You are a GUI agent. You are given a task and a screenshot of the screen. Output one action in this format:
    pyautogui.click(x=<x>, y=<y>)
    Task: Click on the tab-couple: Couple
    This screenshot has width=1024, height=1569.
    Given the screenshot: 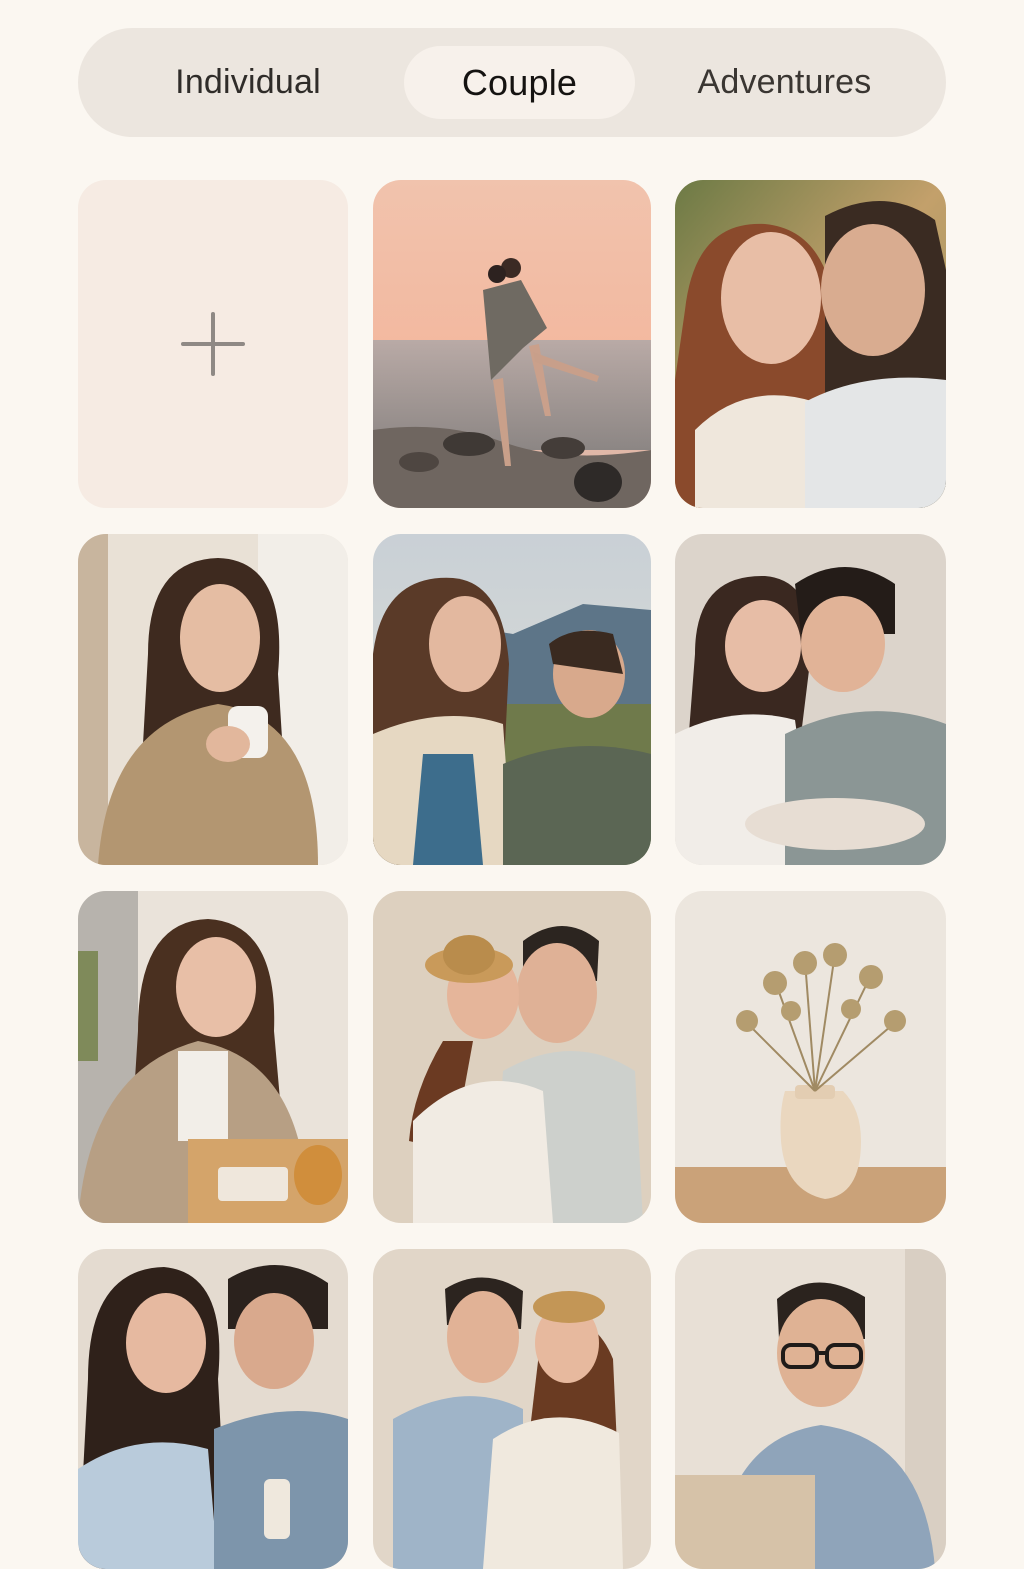 What is the action you would take?
    pyautogui.click(x=519, y=82)
    